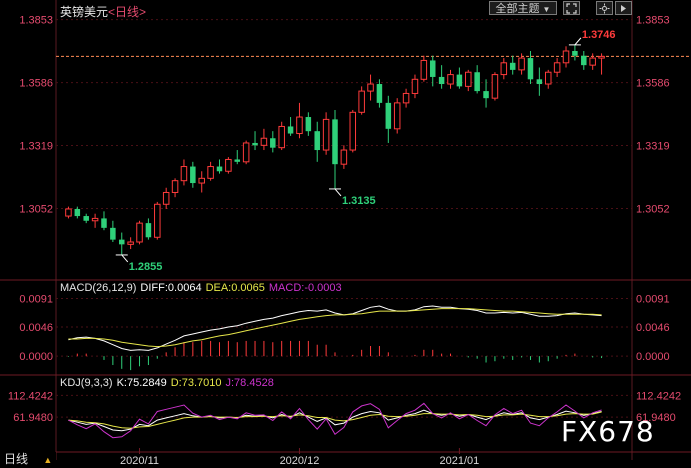  I want to click on fullscreen-icon, so click(571, 8).